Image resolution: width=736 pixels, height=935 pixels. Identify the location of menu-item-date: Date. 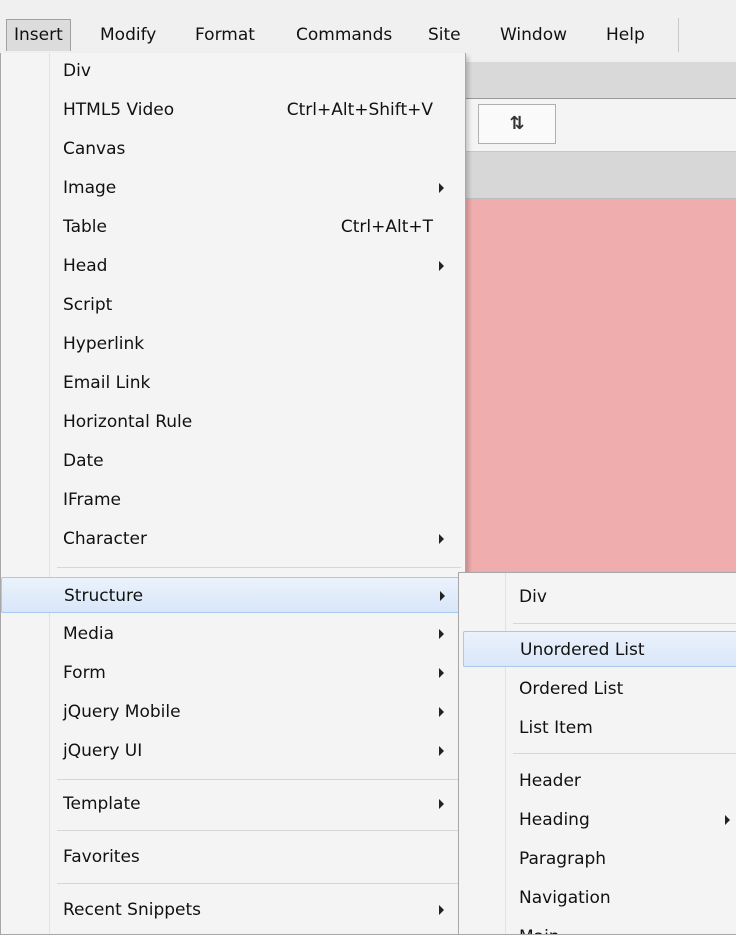
(233, 461).